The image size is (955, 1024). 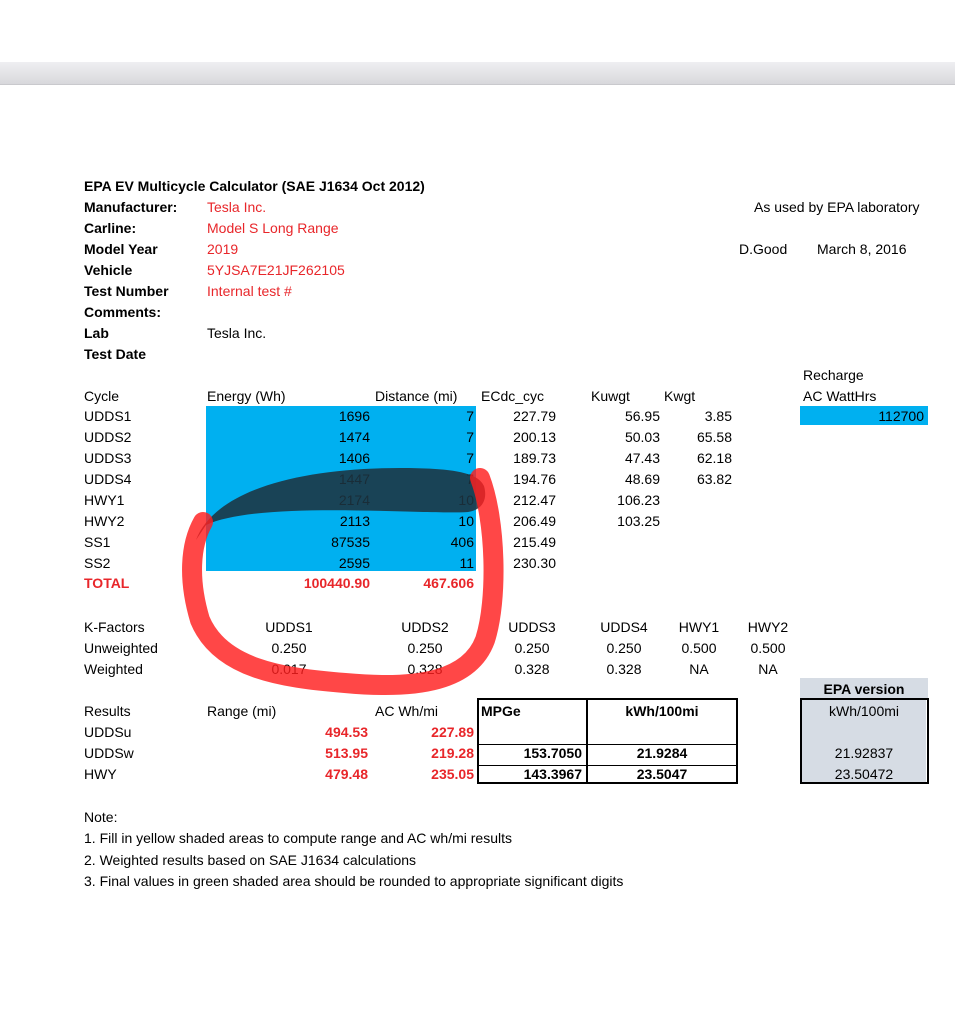 I want to click on dark-marker-stroke, so click(x=341, y=504).